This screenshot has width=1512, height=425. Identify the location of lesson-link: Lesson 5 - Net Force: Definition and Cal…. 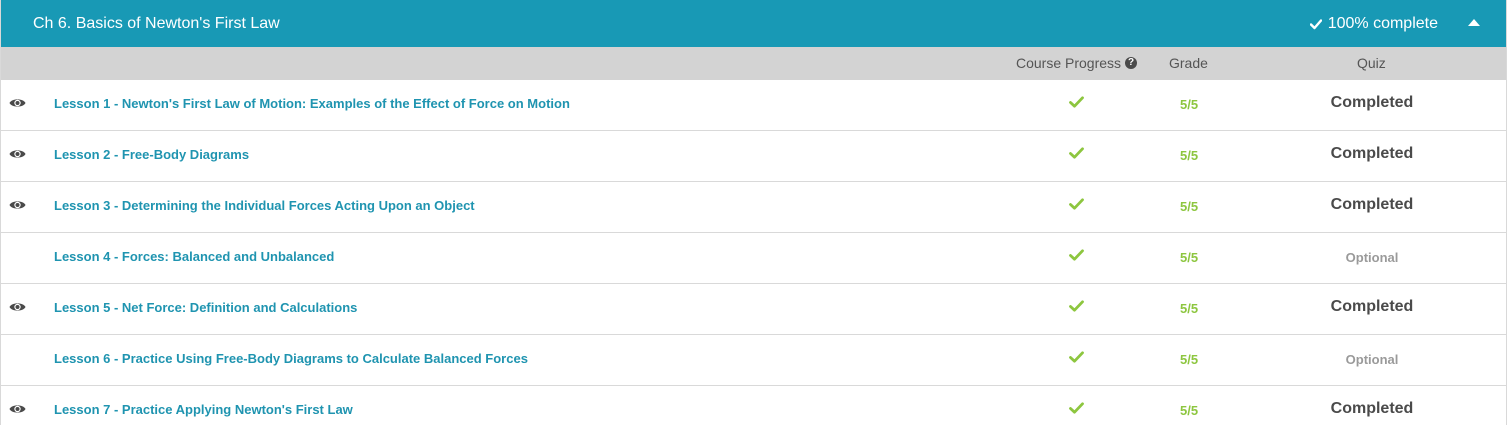
(205, 307).